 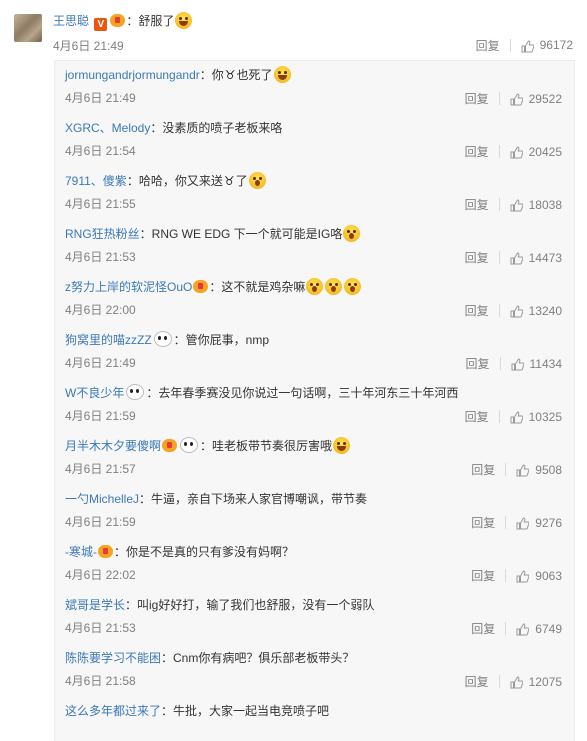 What do you see at coordinates (266, 446) in the screenshot?
I see `reply-content: ：哇老板带节奏很厉害哦` at bounding box center [266, 446].